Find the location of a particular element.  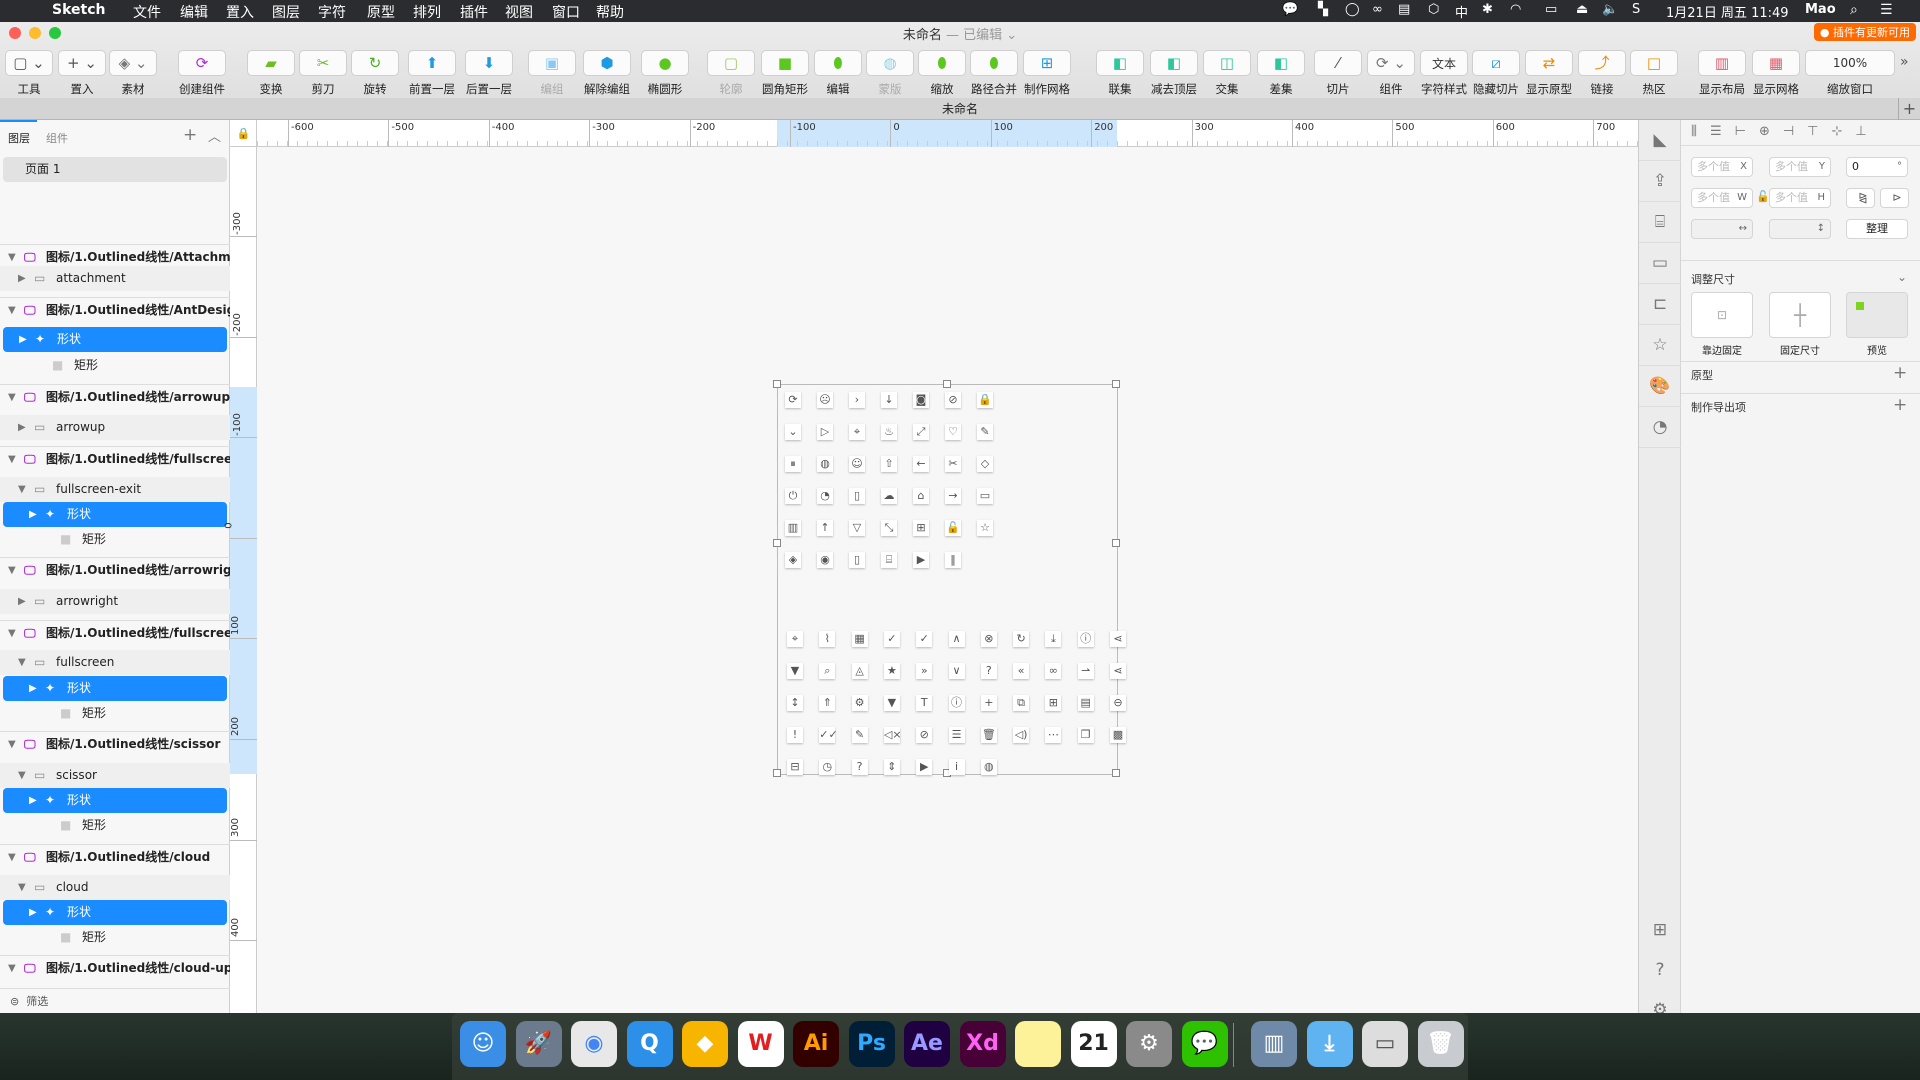

selection-bounds is located at coordinates (946, 578).